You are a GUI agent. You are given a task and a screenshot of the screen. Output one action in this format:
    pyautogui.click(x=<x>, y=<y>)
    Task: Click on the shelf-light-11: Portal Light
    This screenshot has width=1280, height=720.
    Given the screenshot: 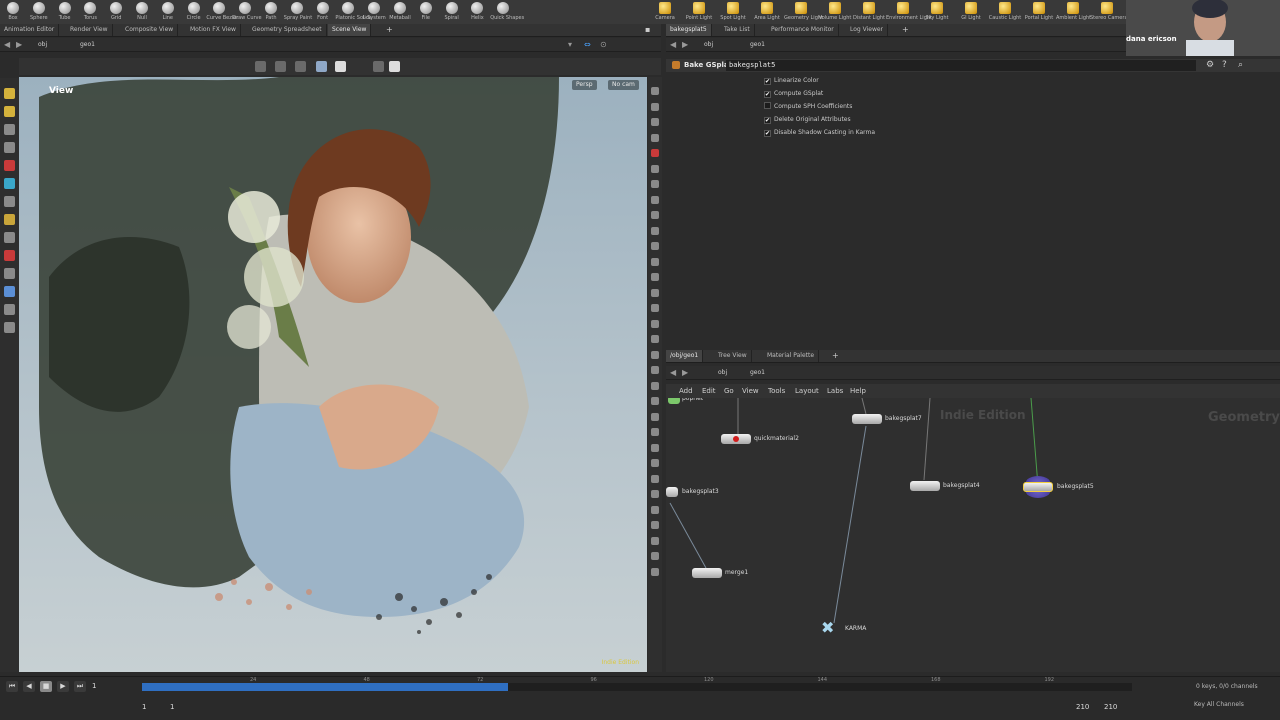 What is the action you would take?
    pyautogui.click(x=1039, y=12)
    